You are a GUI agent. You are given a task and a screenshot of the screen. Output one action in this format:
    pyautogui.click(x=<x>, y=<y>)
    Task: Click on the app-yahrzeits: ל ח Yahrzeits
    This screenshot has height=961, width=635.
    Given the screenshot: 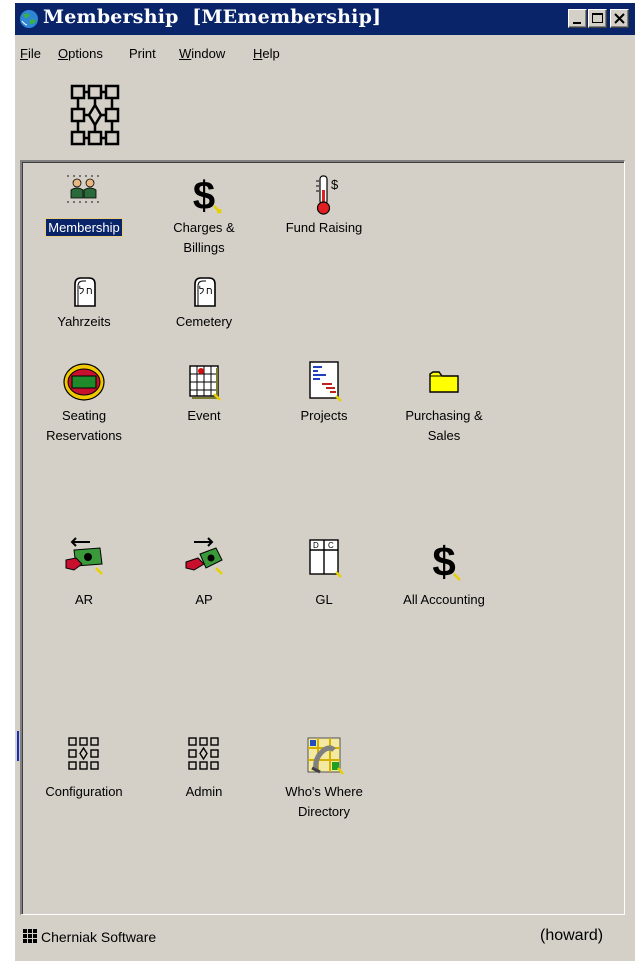 What is the action you would take?
    pyautogui.click(x=84, y=304)
    